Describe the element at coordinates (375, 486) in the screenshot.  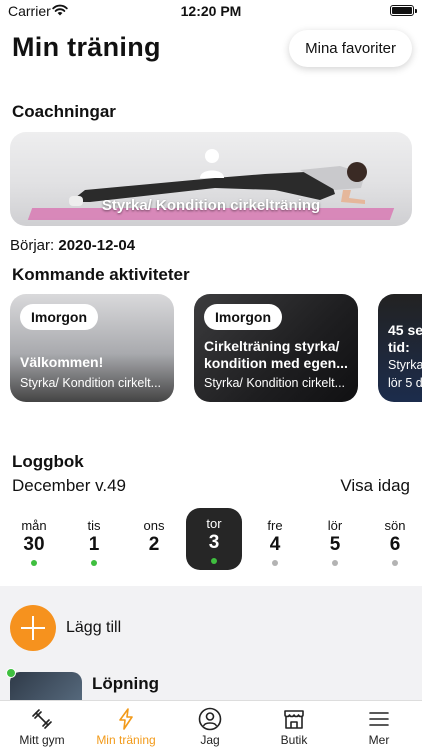
I see `show-today-button: Visa idag` at that location.